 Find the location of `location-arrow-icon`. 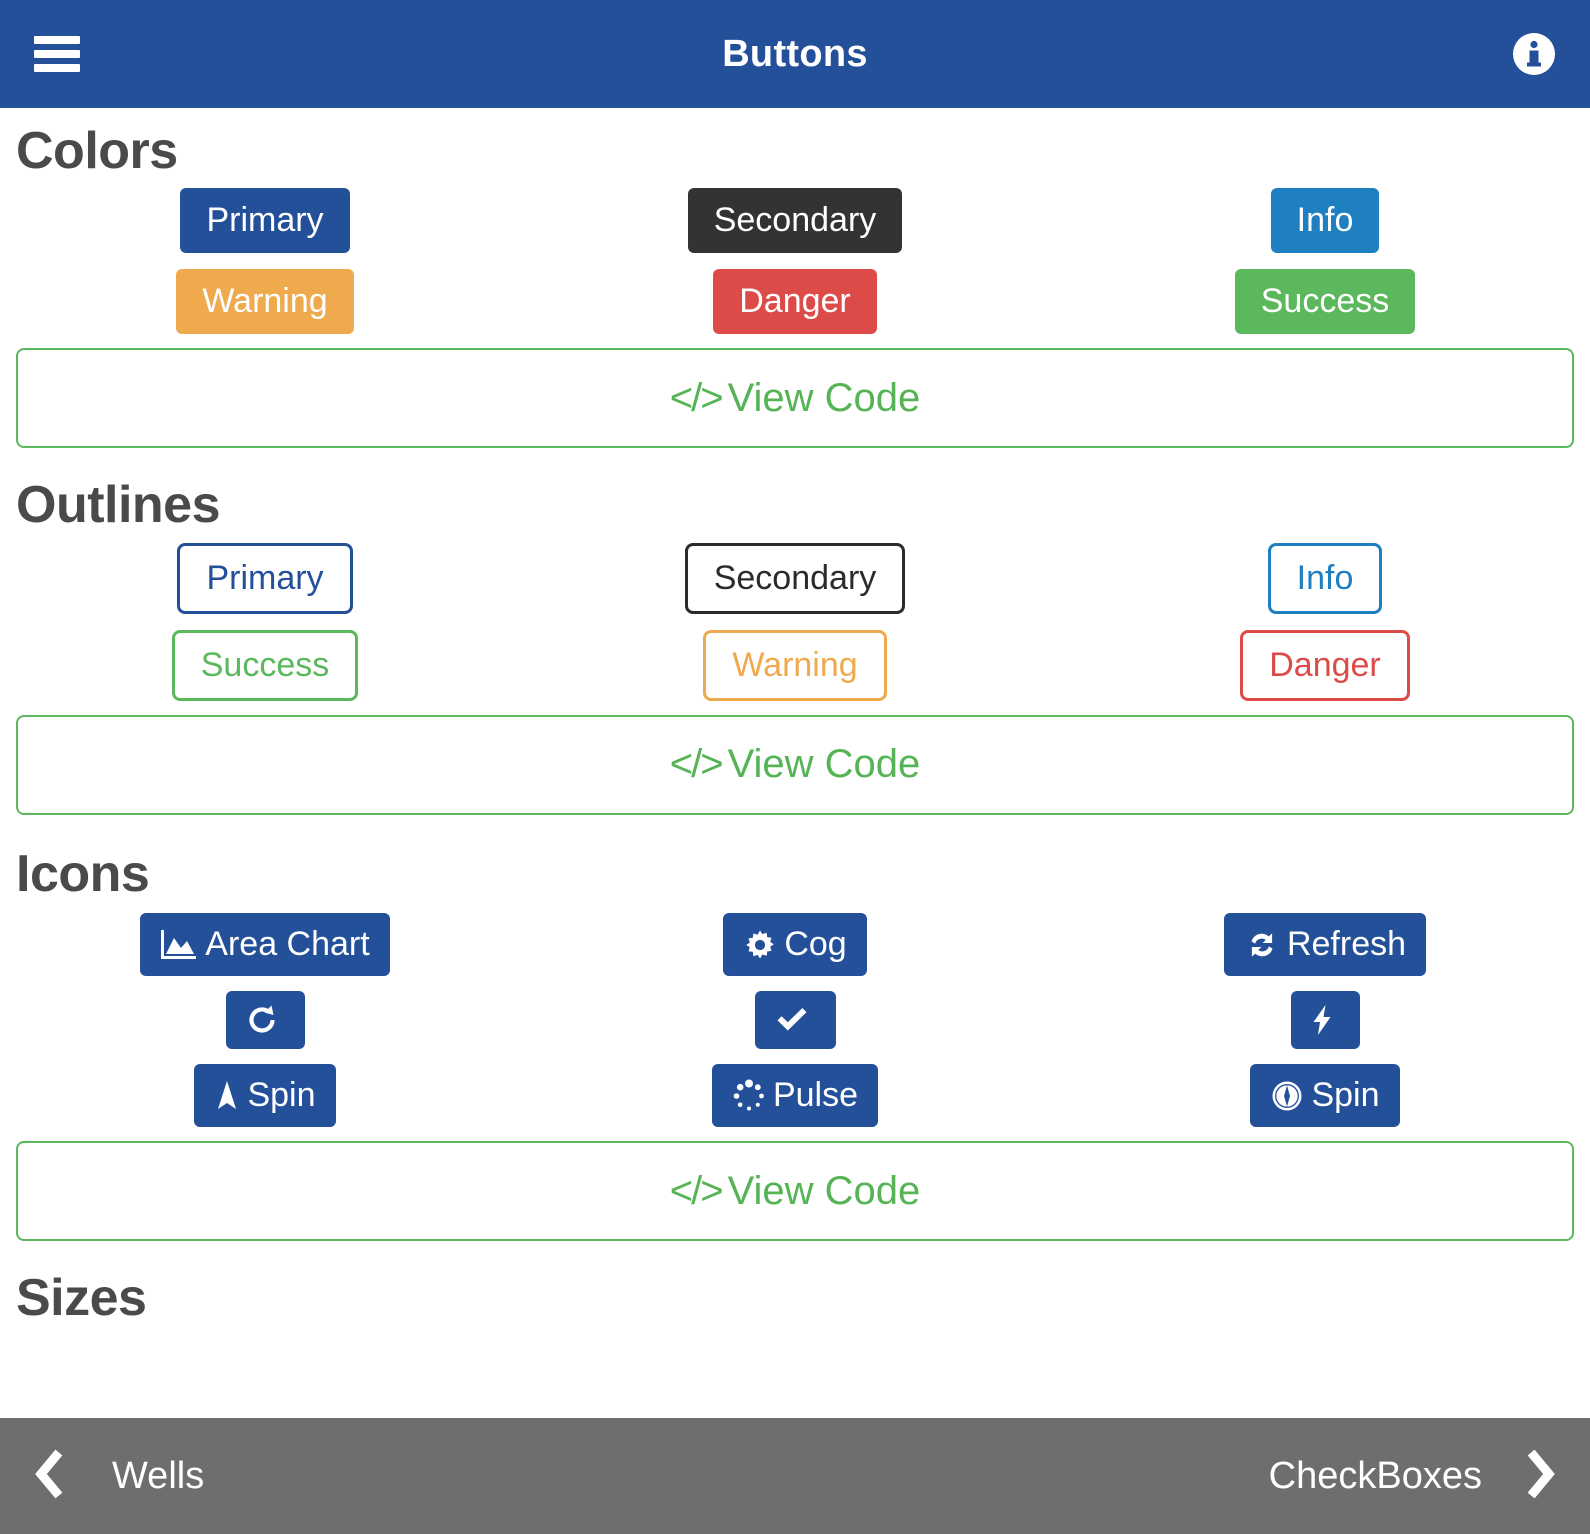

location-arrow-icon is located at coordinates (227, 1096).